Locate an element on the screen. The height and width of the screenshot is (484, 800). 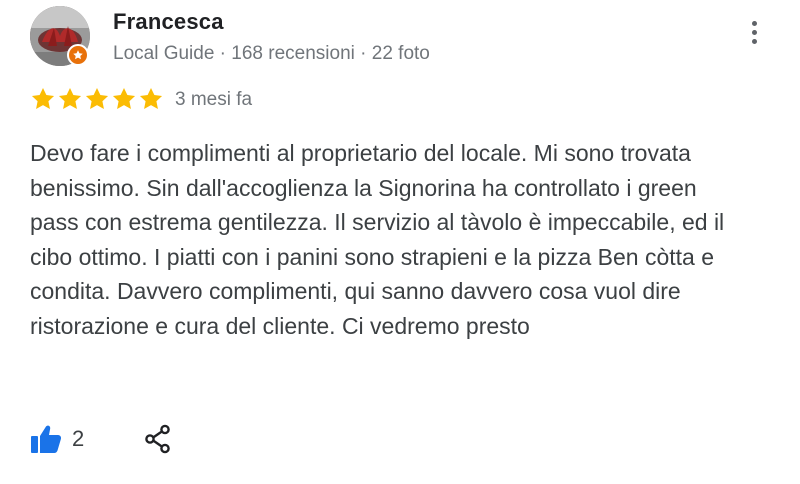
share-button is located at coordinates (158, 439).